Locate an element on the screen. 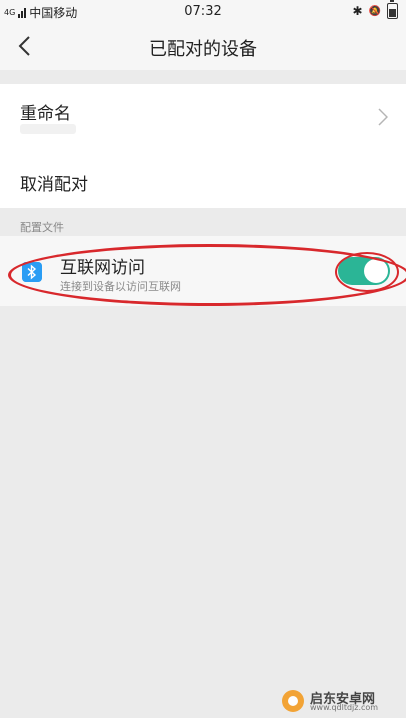 This screenshot has height=718, width=406. internet-access-description: 连接到设备以访问互联网 is located at coordinates (120, 286).